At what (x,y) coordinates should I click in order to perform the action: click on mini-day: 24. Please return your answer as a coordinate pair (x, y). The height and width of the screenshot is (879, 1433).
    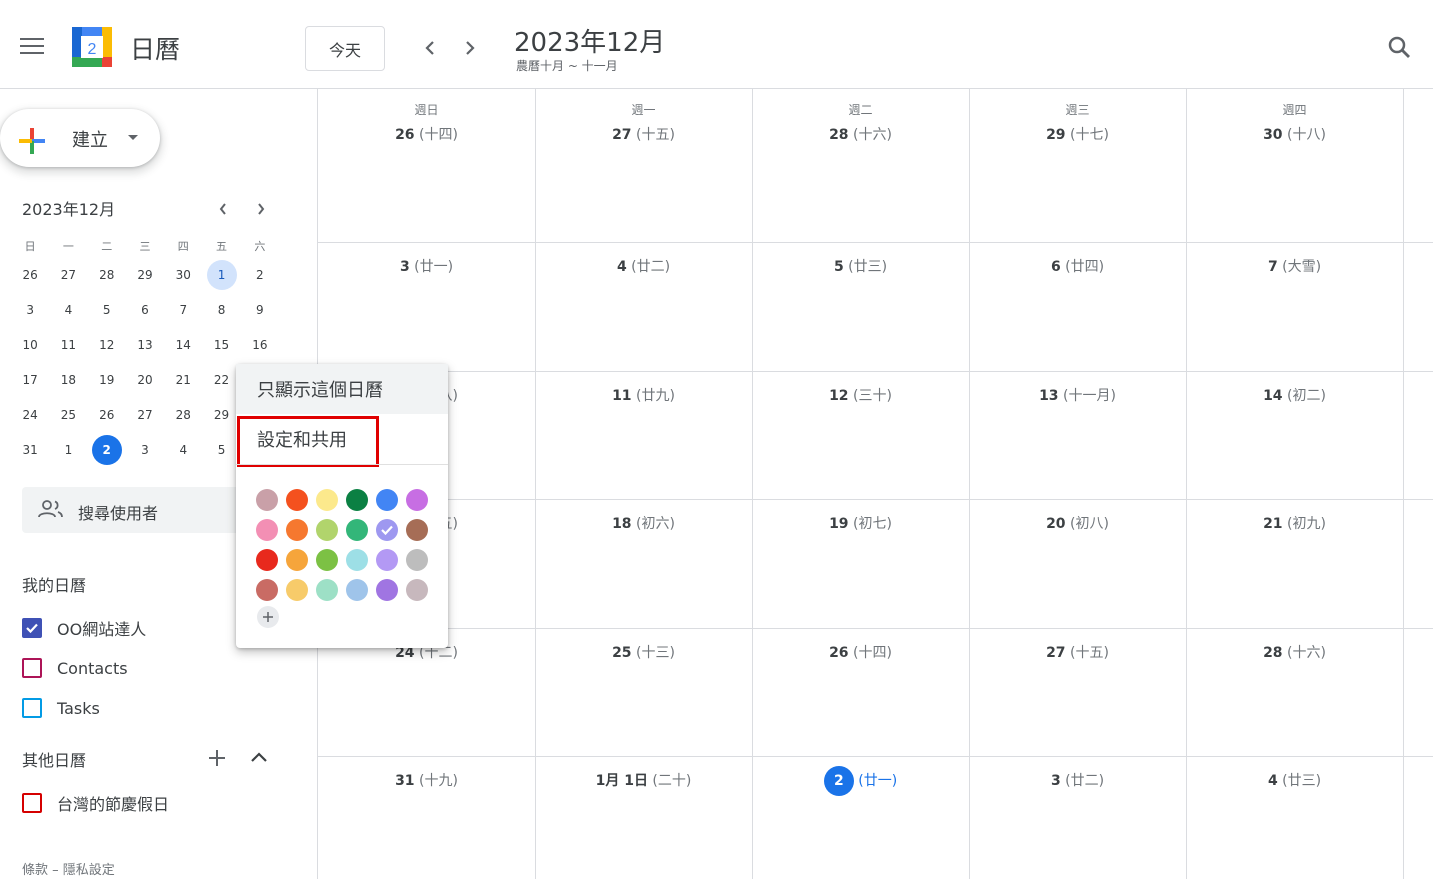
    Looking at the image, I should click on (30, 415).